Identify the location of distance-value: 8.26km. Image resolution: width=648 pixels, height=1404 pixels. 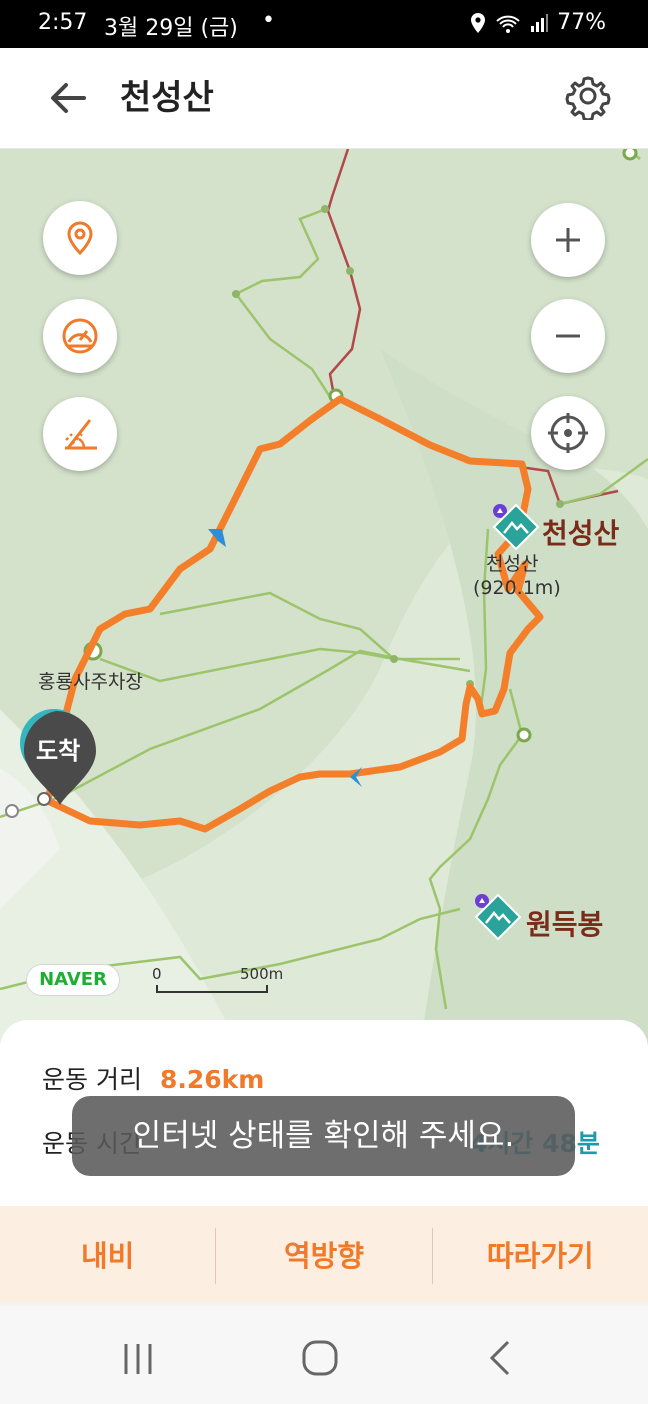
(212, 1079).